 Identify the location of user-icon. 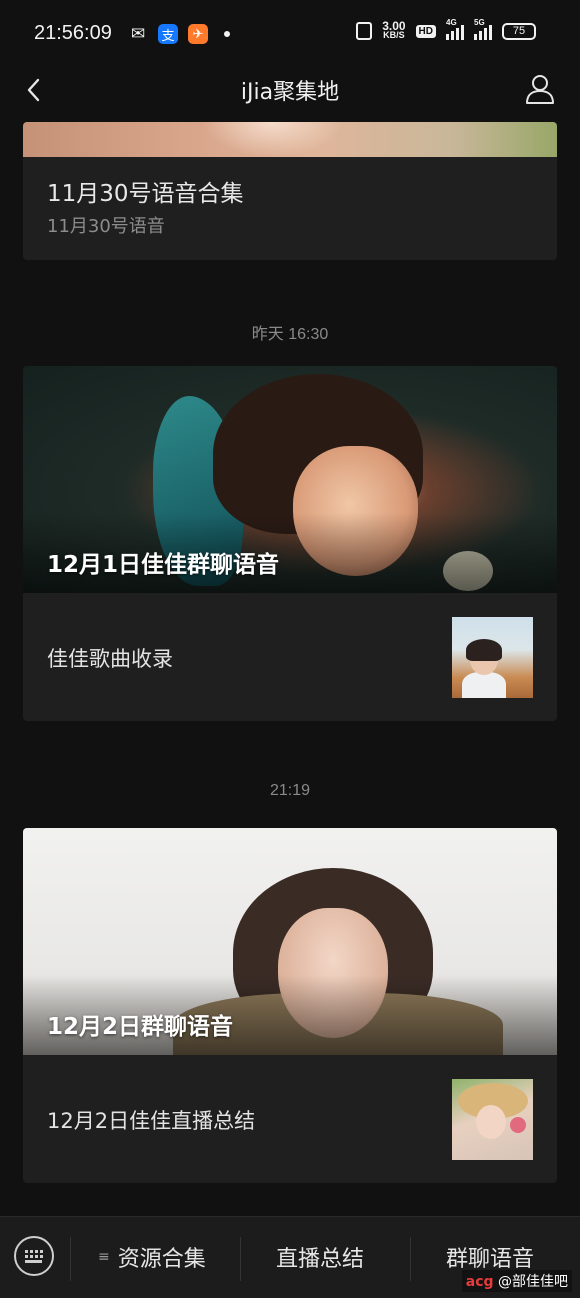
(540, 89).